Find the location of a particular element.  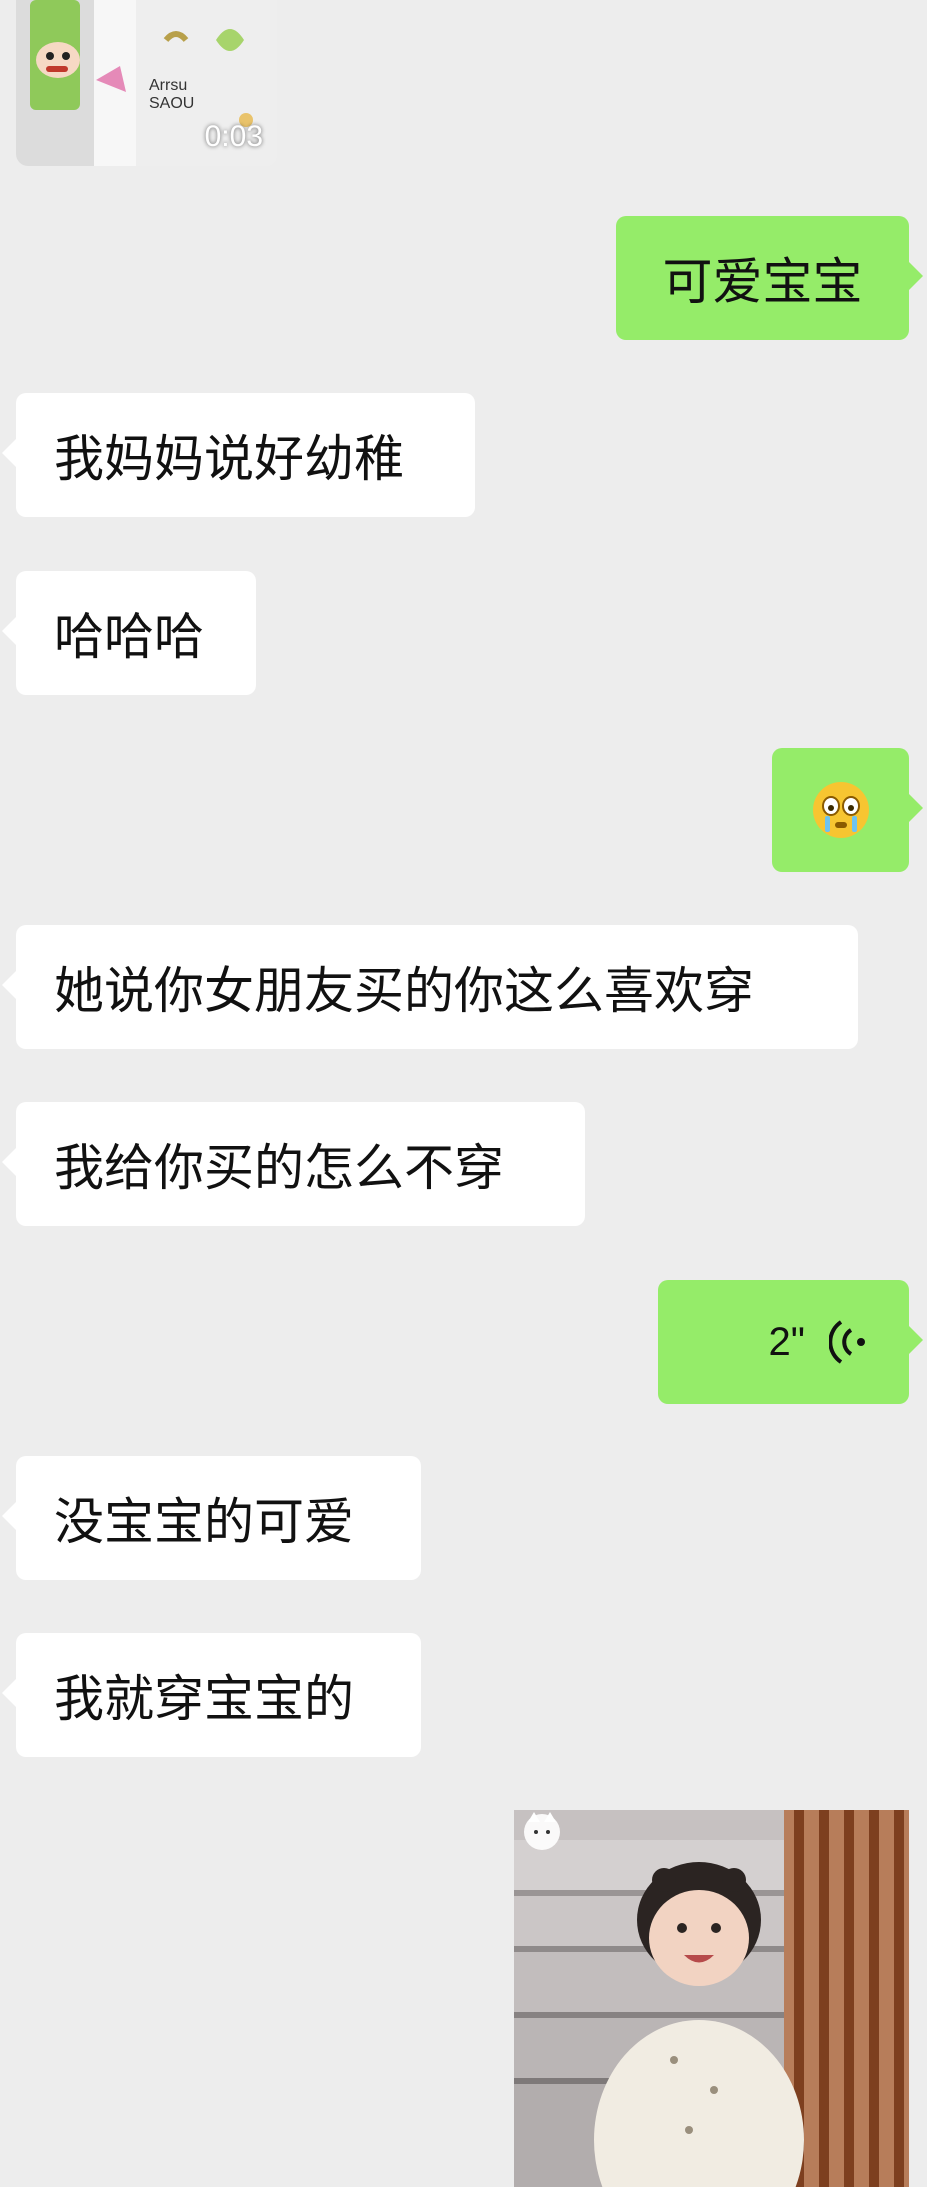

message-bubble-incoming: 我妈妈说好幼稚 is located at coordinates (238, 455).